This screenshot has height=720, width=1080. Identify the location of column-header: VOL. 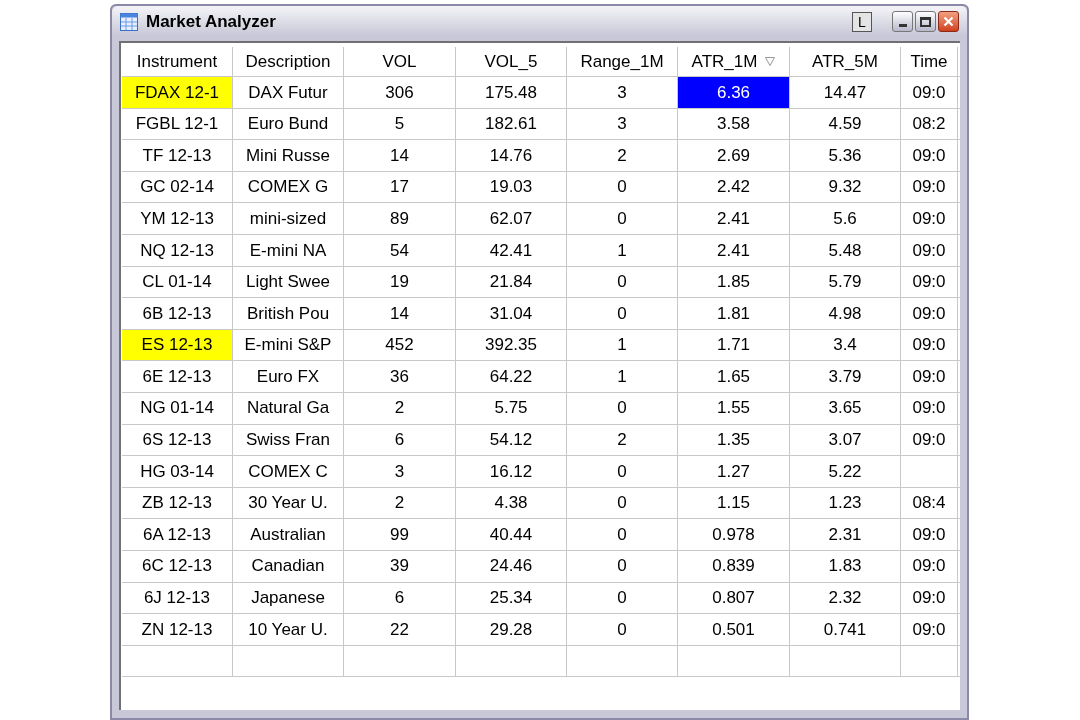
(400, 61).